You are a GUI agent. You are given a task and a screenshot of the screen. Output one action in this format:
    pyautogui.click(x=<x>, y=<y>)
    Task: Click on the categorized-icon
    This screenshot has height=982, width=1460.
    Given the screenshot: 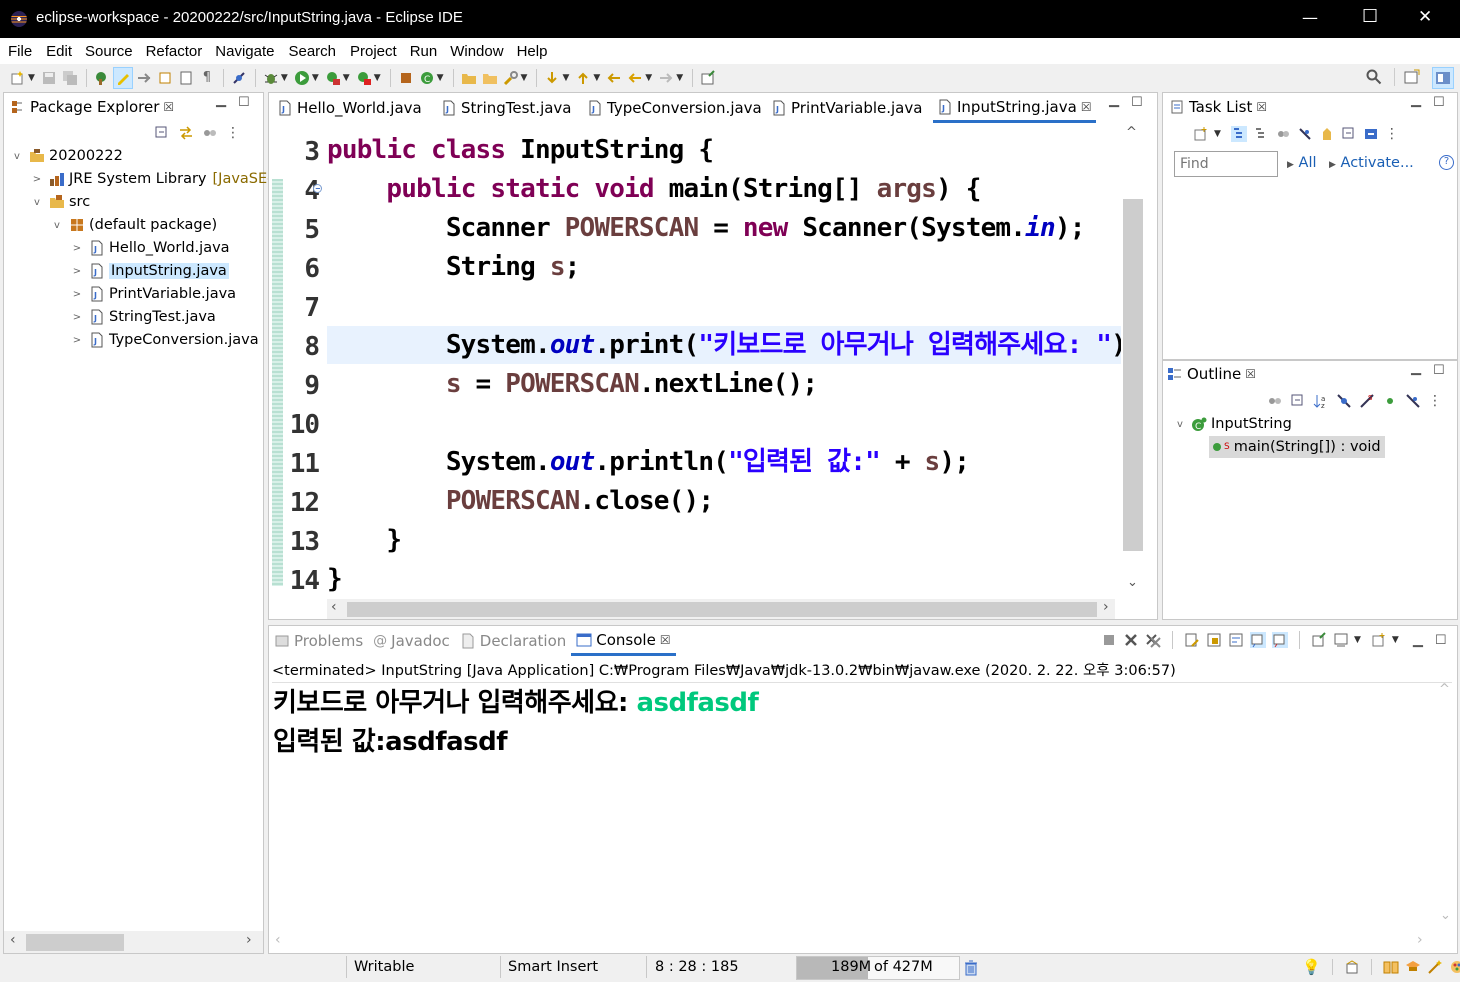 What is the action you would take?
    pyautogui.click(x=1238, y=134)
    